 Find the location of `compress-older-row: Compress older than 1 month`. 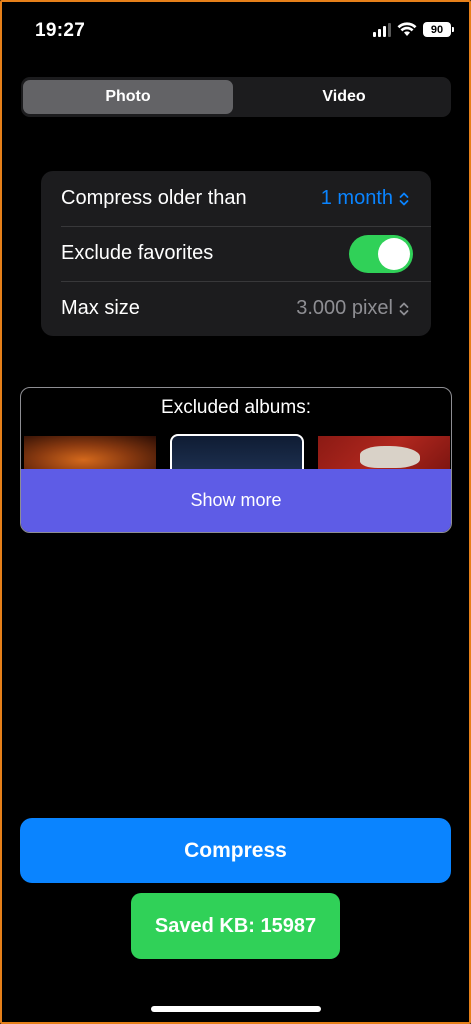

compress-older-row: Compress older than 1 month is located at coordinates (236, 198).